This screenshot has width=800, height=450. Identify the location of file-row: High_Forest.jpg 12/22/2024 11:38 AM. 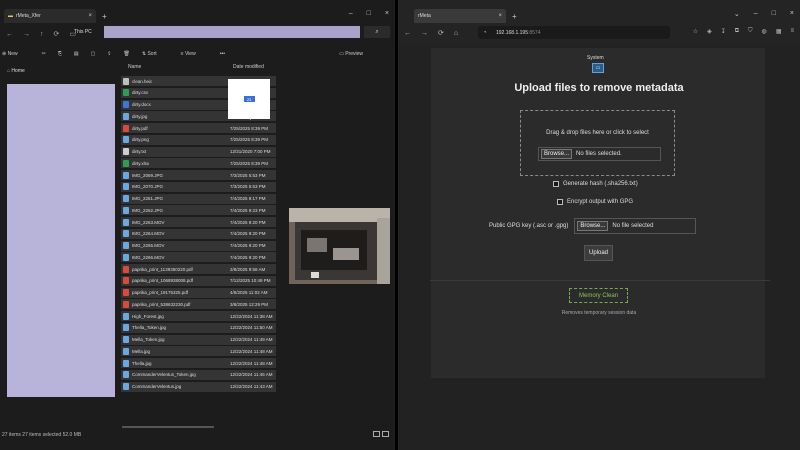
(198, 316).